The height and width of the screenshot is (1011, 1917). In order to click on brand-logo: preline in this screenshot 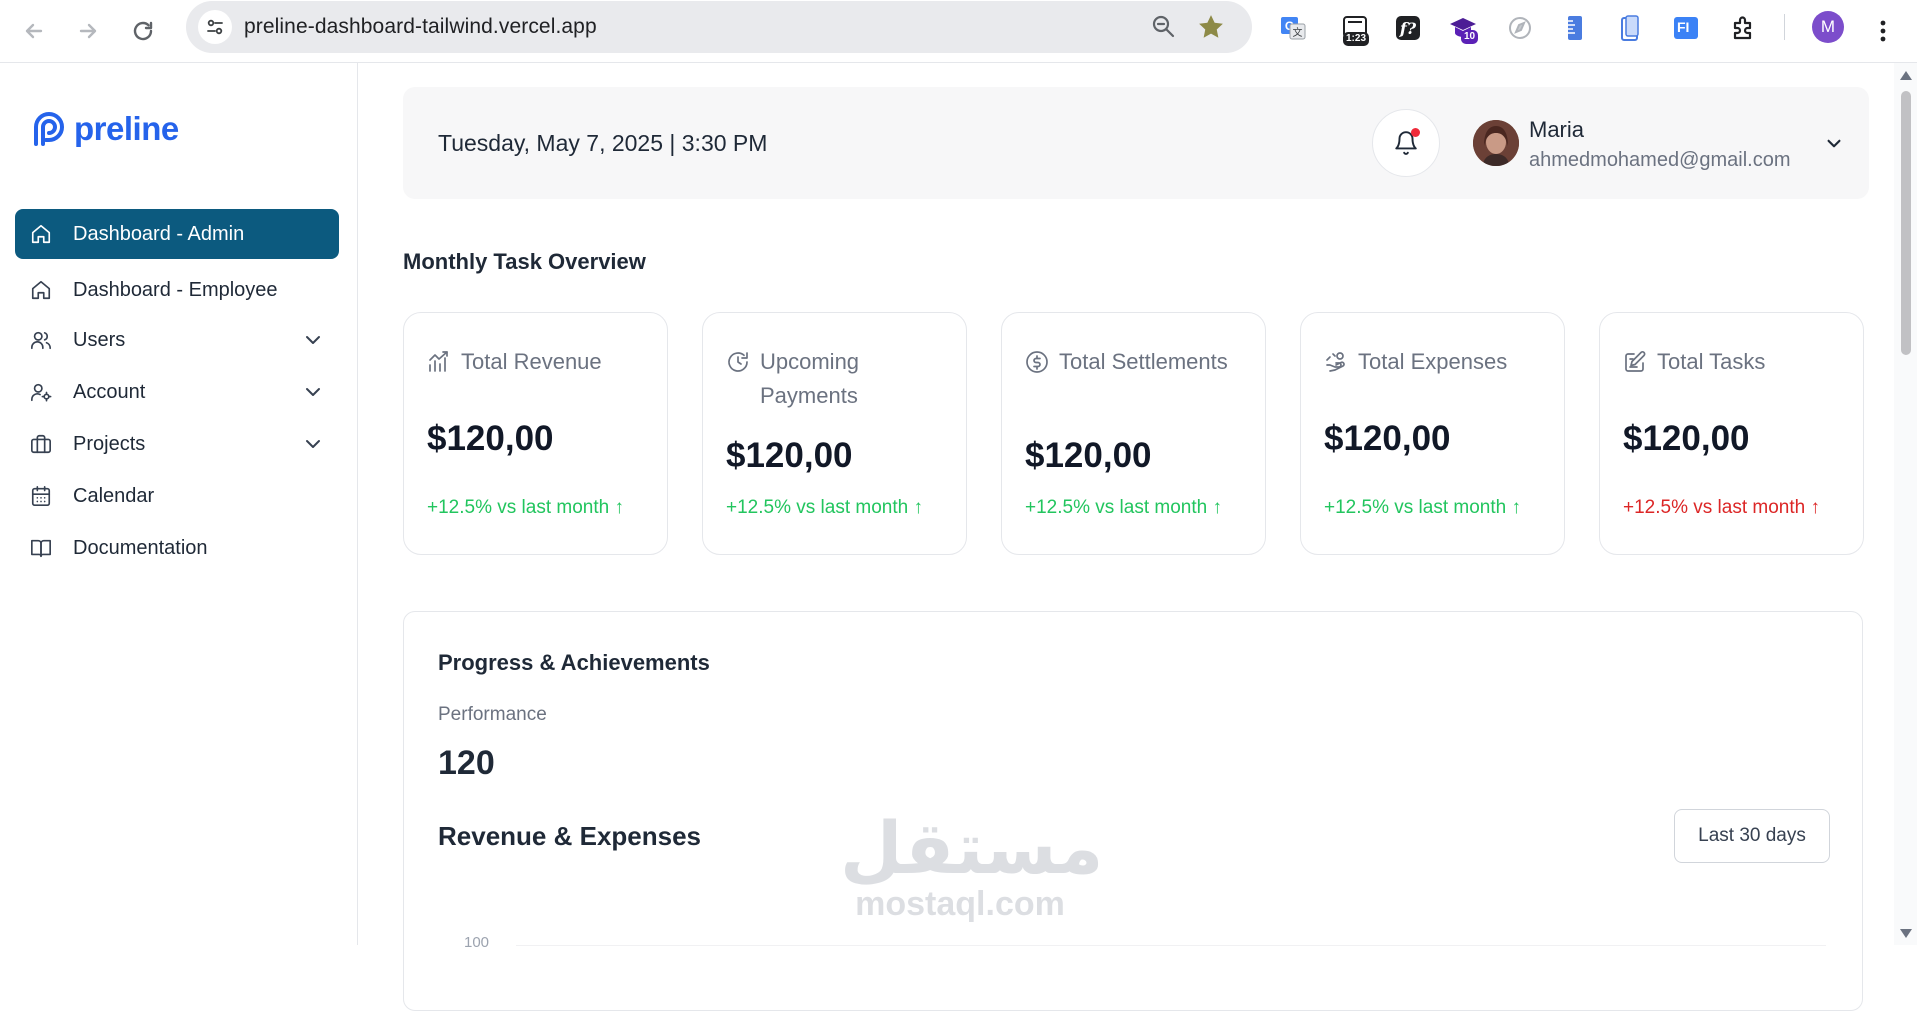, I will do `click(104, 129)`.